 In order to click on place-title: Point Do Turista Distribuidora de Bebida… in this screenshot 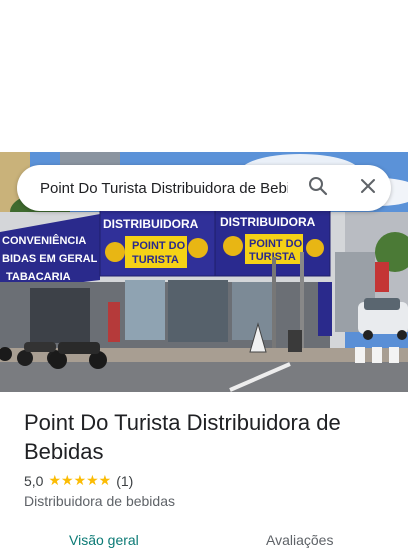, I will do `click(182, 437)`.